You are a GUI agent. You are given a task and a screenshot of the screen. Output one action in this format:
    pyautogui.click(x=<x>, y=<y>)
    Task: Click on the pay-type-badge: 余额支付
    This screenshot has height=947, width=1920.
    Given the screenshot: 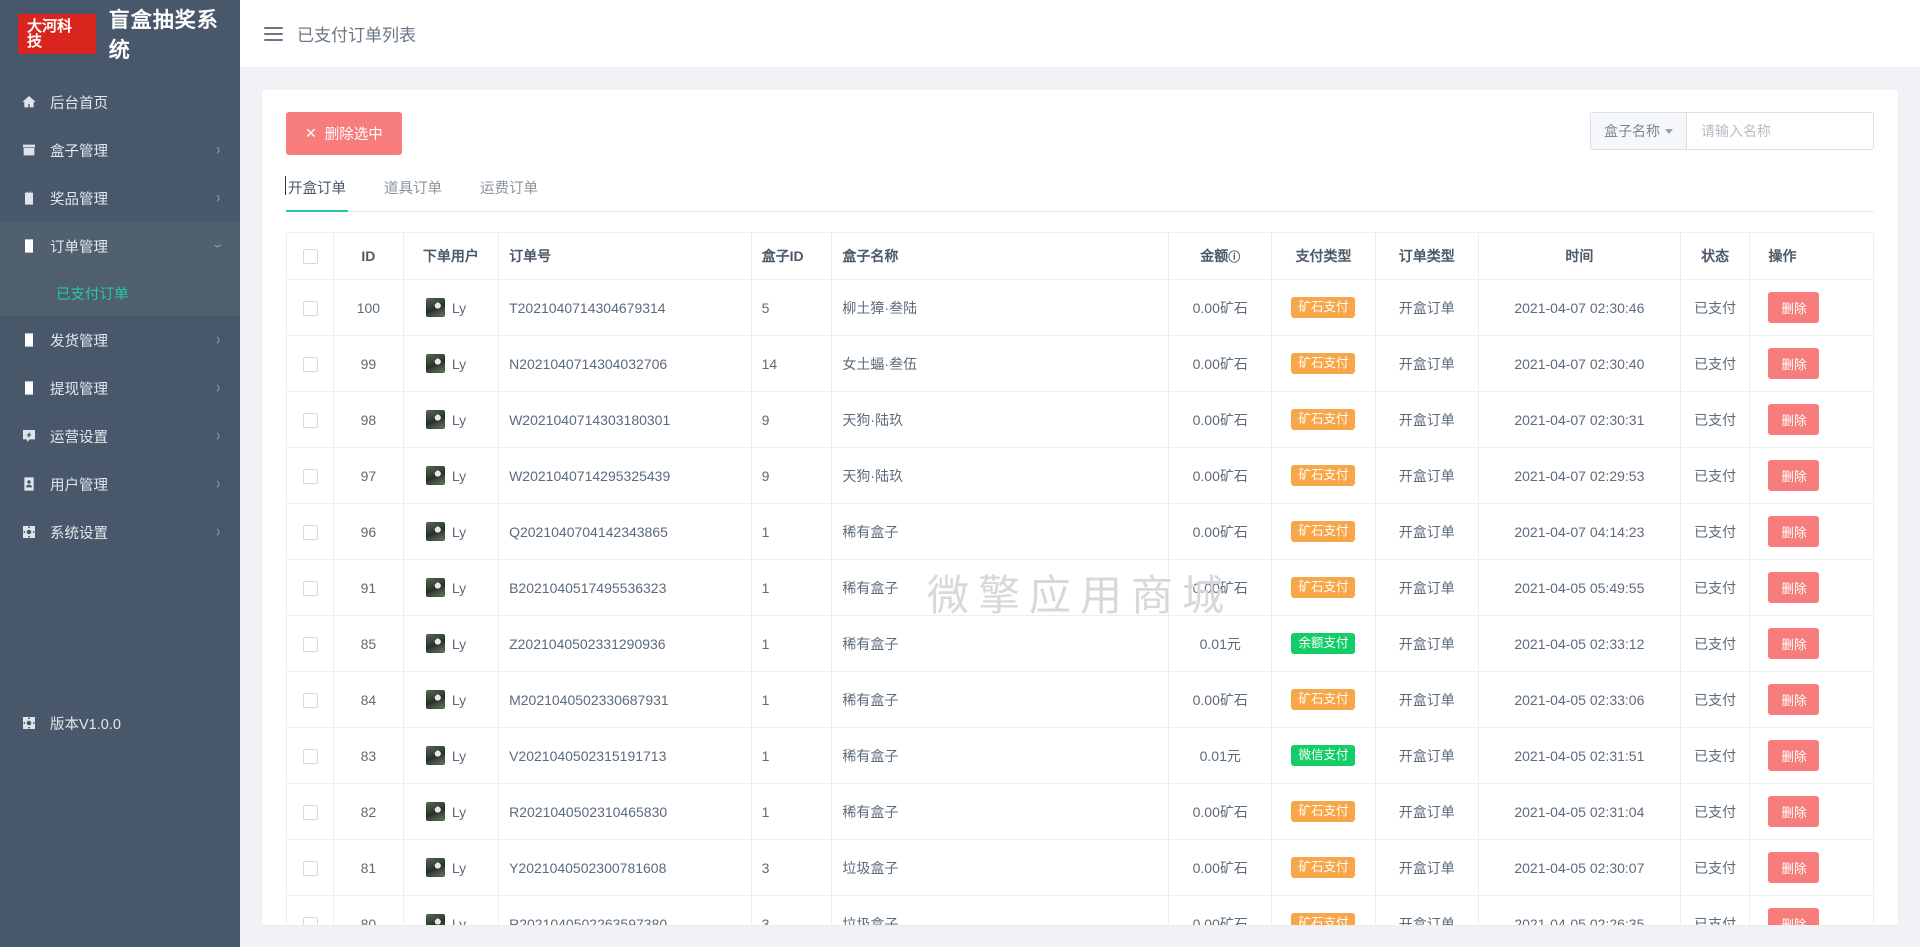 What is the action you would take?
    pyautogui.click(x=1323, y=643)
    